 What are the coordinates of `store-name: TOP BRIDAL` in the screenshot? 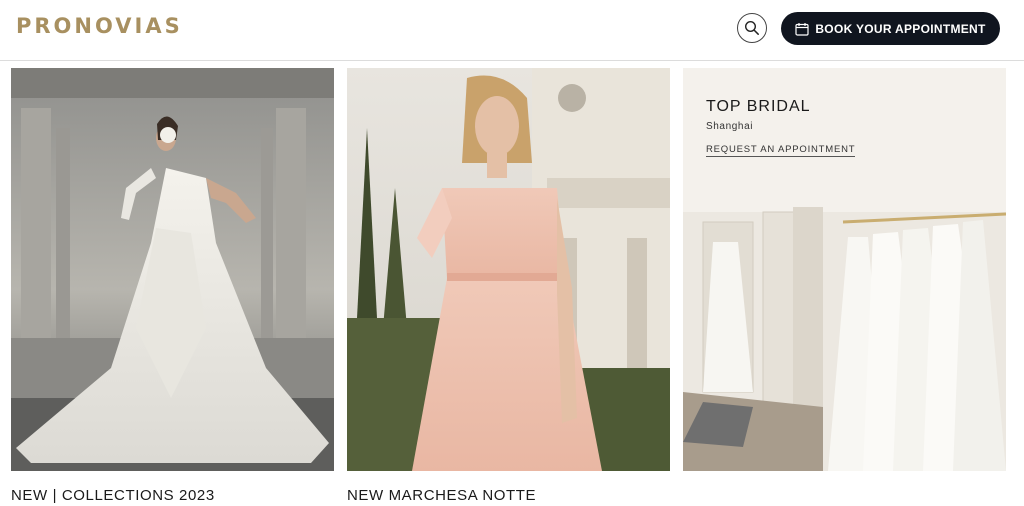 It's located at (758, 106).